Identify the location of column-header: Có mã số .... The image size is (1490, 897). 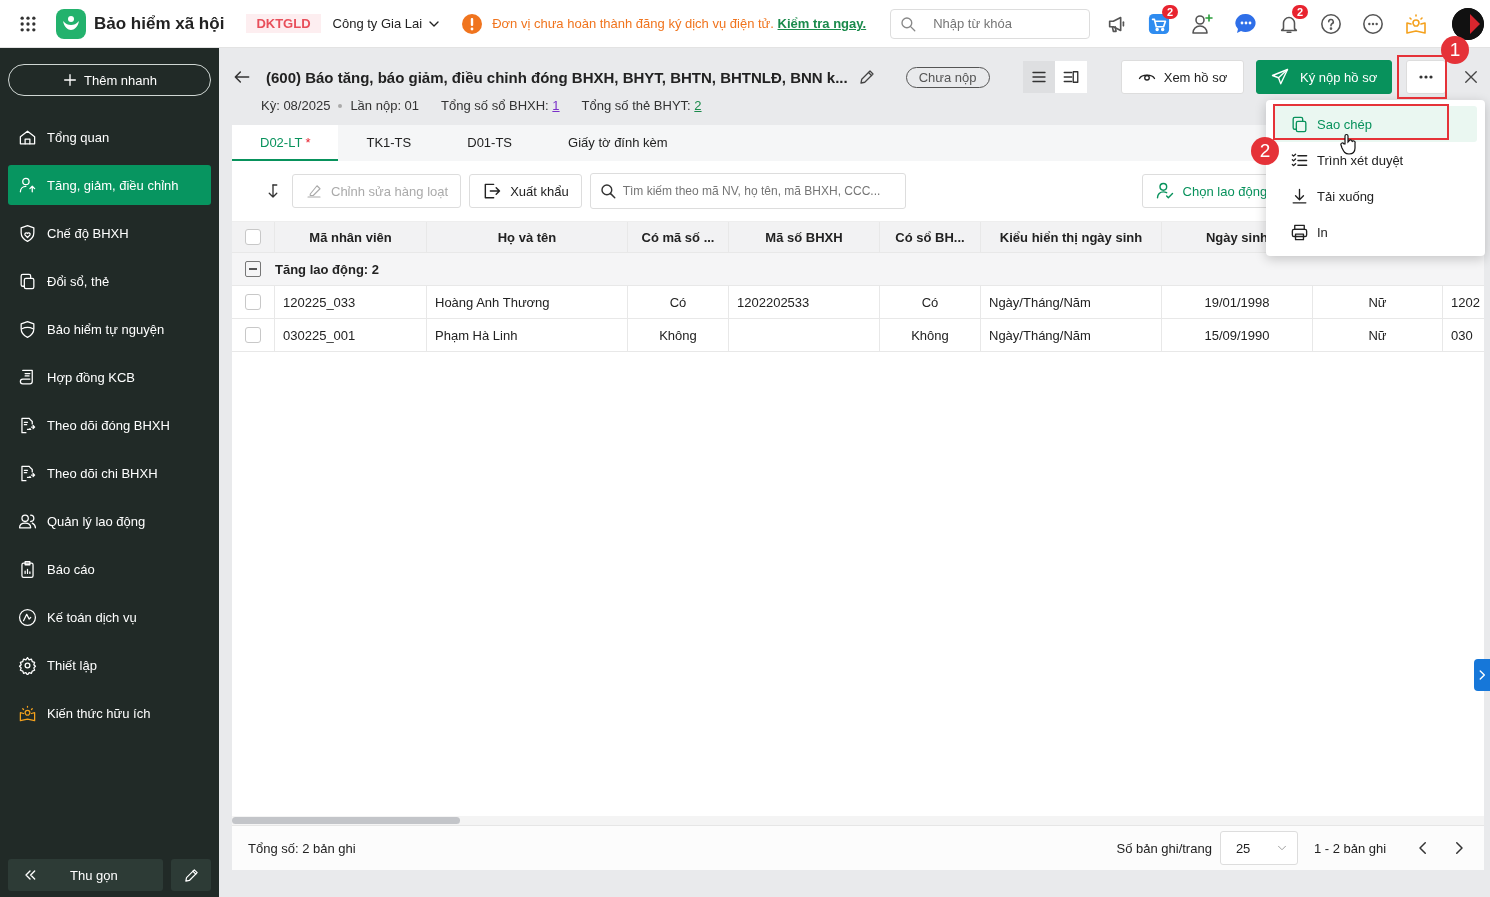
(678, 237).